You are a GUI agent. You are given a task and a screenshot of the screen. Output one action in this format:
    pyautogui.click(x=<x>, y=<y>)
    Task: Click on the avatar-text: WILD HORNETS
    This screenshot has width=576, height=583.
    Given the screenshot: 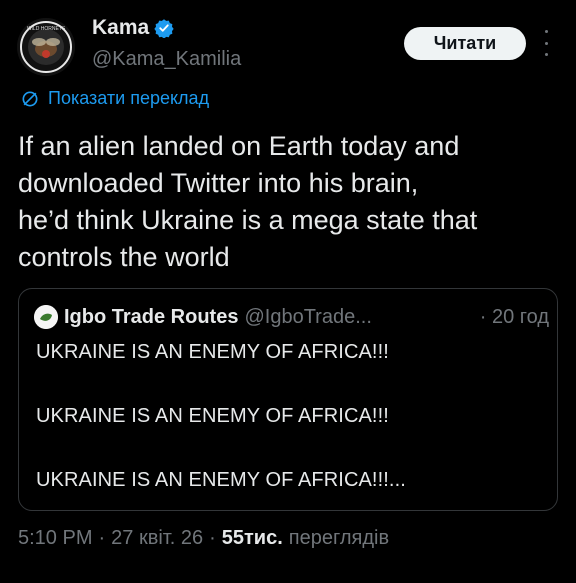 What is the action you would take?
    pyautogui.click(x=46, y=29)
    